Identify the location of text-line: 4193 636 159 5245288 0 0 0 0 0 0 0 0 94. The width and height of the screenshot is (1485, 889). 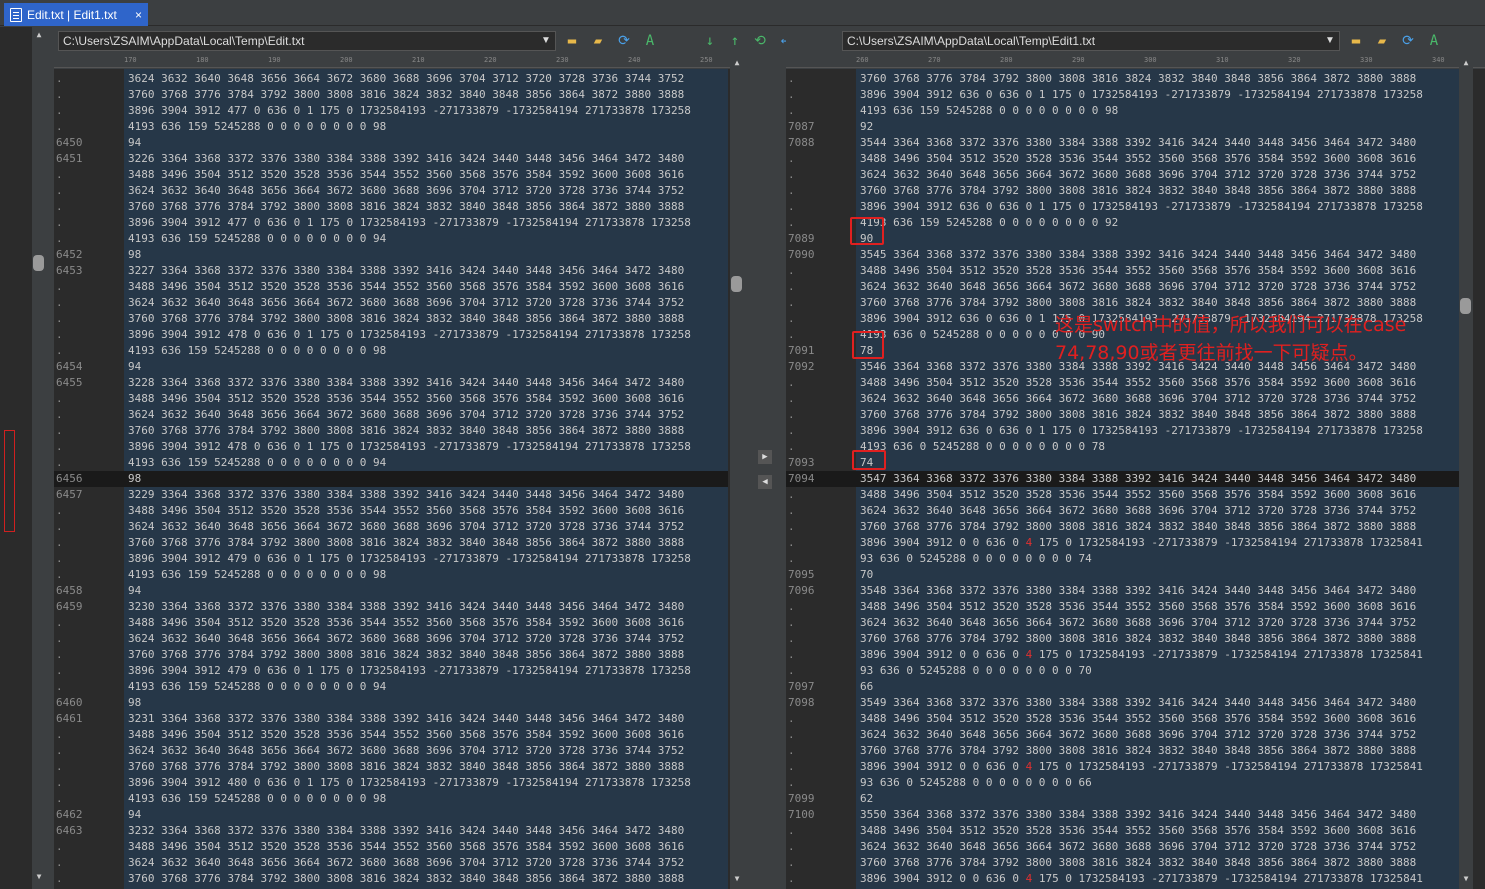
(426, 687).